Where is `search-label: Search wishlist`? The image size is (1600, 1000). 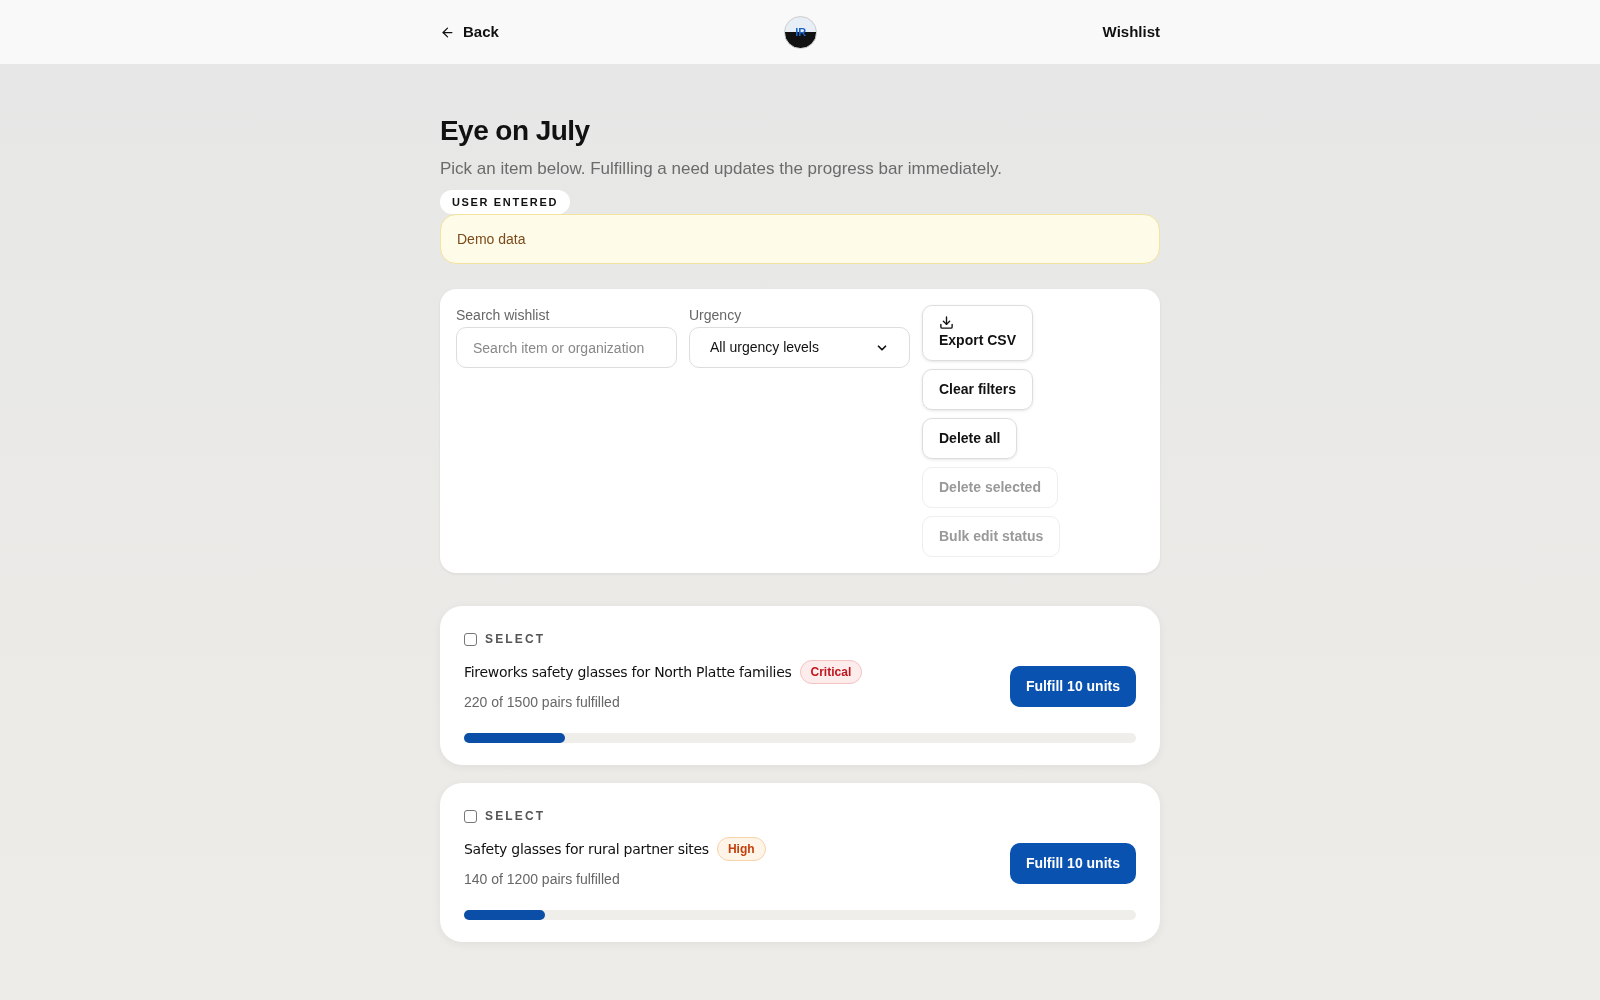 search-label: Search wishlist is located at coordinates (503, 315).